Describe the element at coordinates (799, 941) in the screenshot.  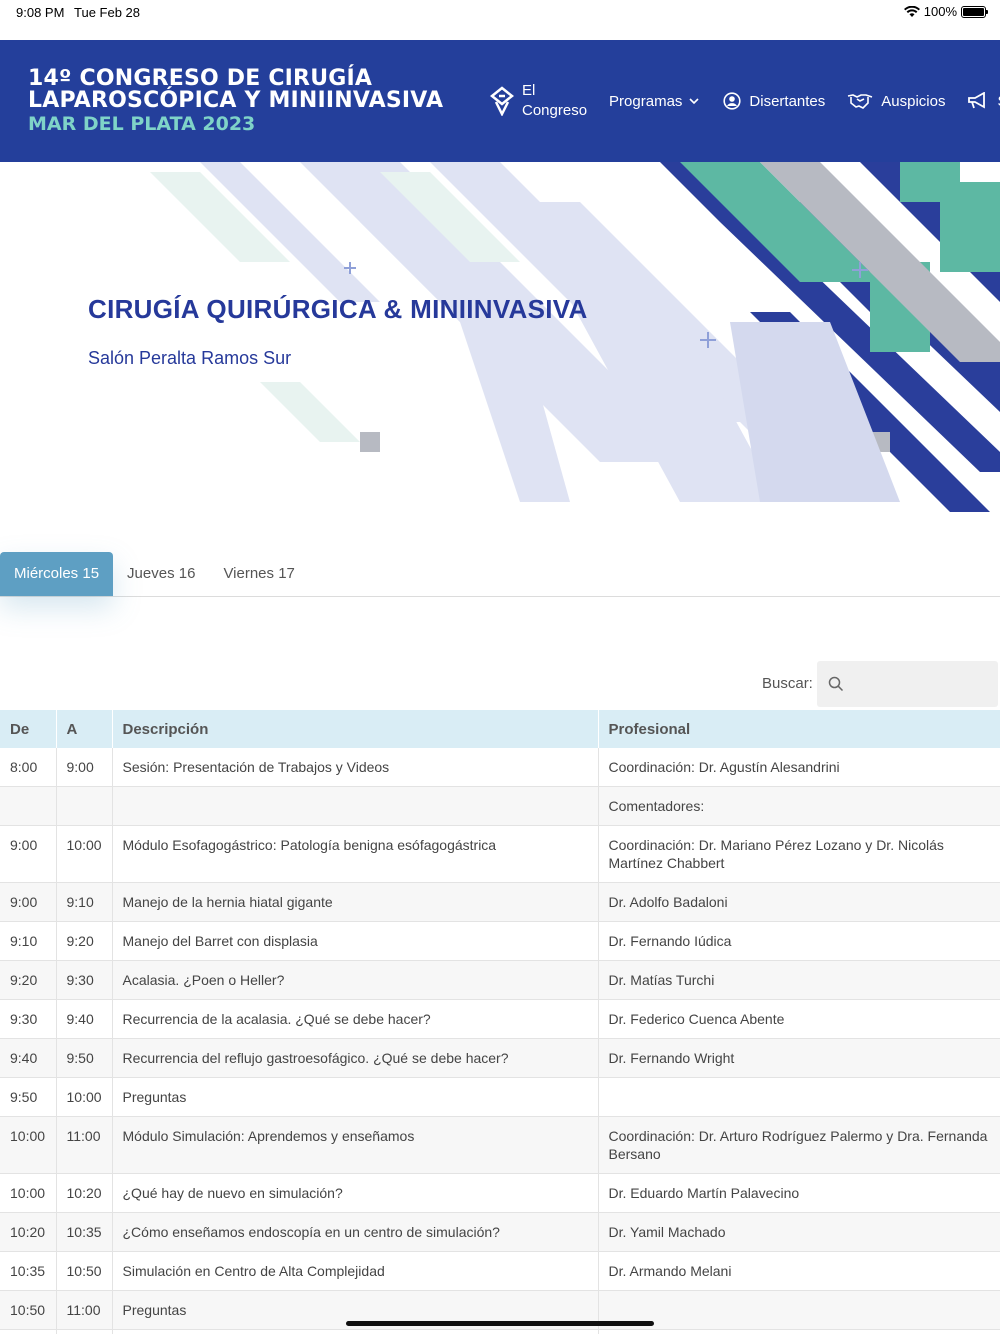
I see `cell-profesional: Dr. Fernando Iúdica` at that location.